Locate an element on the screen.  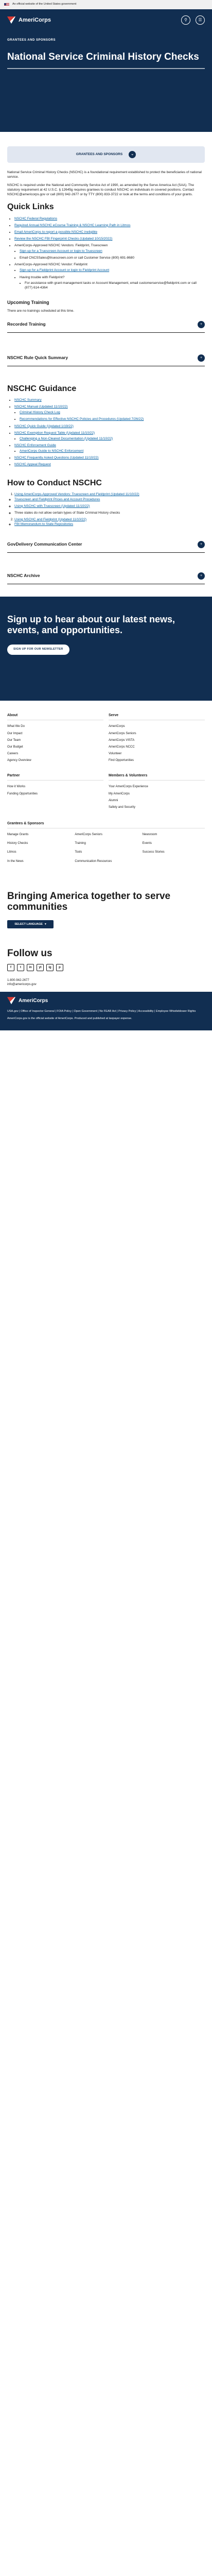
twitter-icon: t is located at coordinates (20, 968).